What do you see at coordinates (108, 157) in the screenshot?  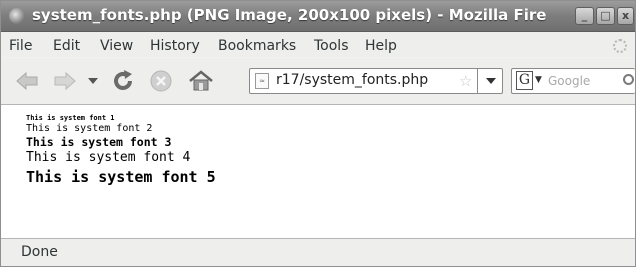 I see `system-font-line-4: This is system font 4` at bounding box center [108, 157].